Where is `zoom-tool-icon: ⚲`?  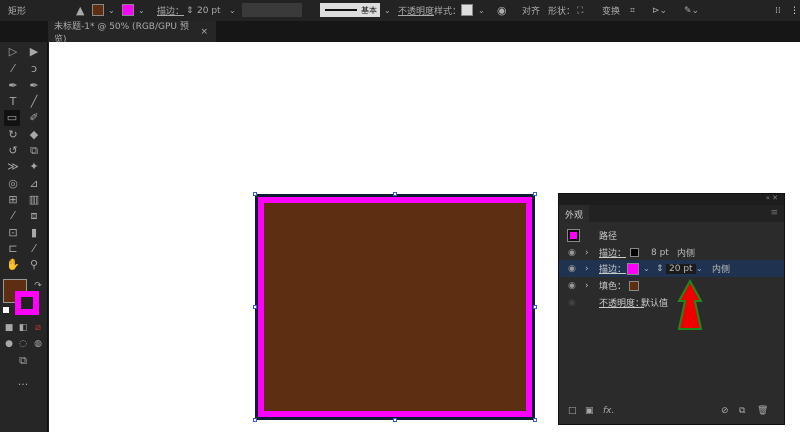 zoom-tool-icon: ⚲ is located at coordinates (34, 265).